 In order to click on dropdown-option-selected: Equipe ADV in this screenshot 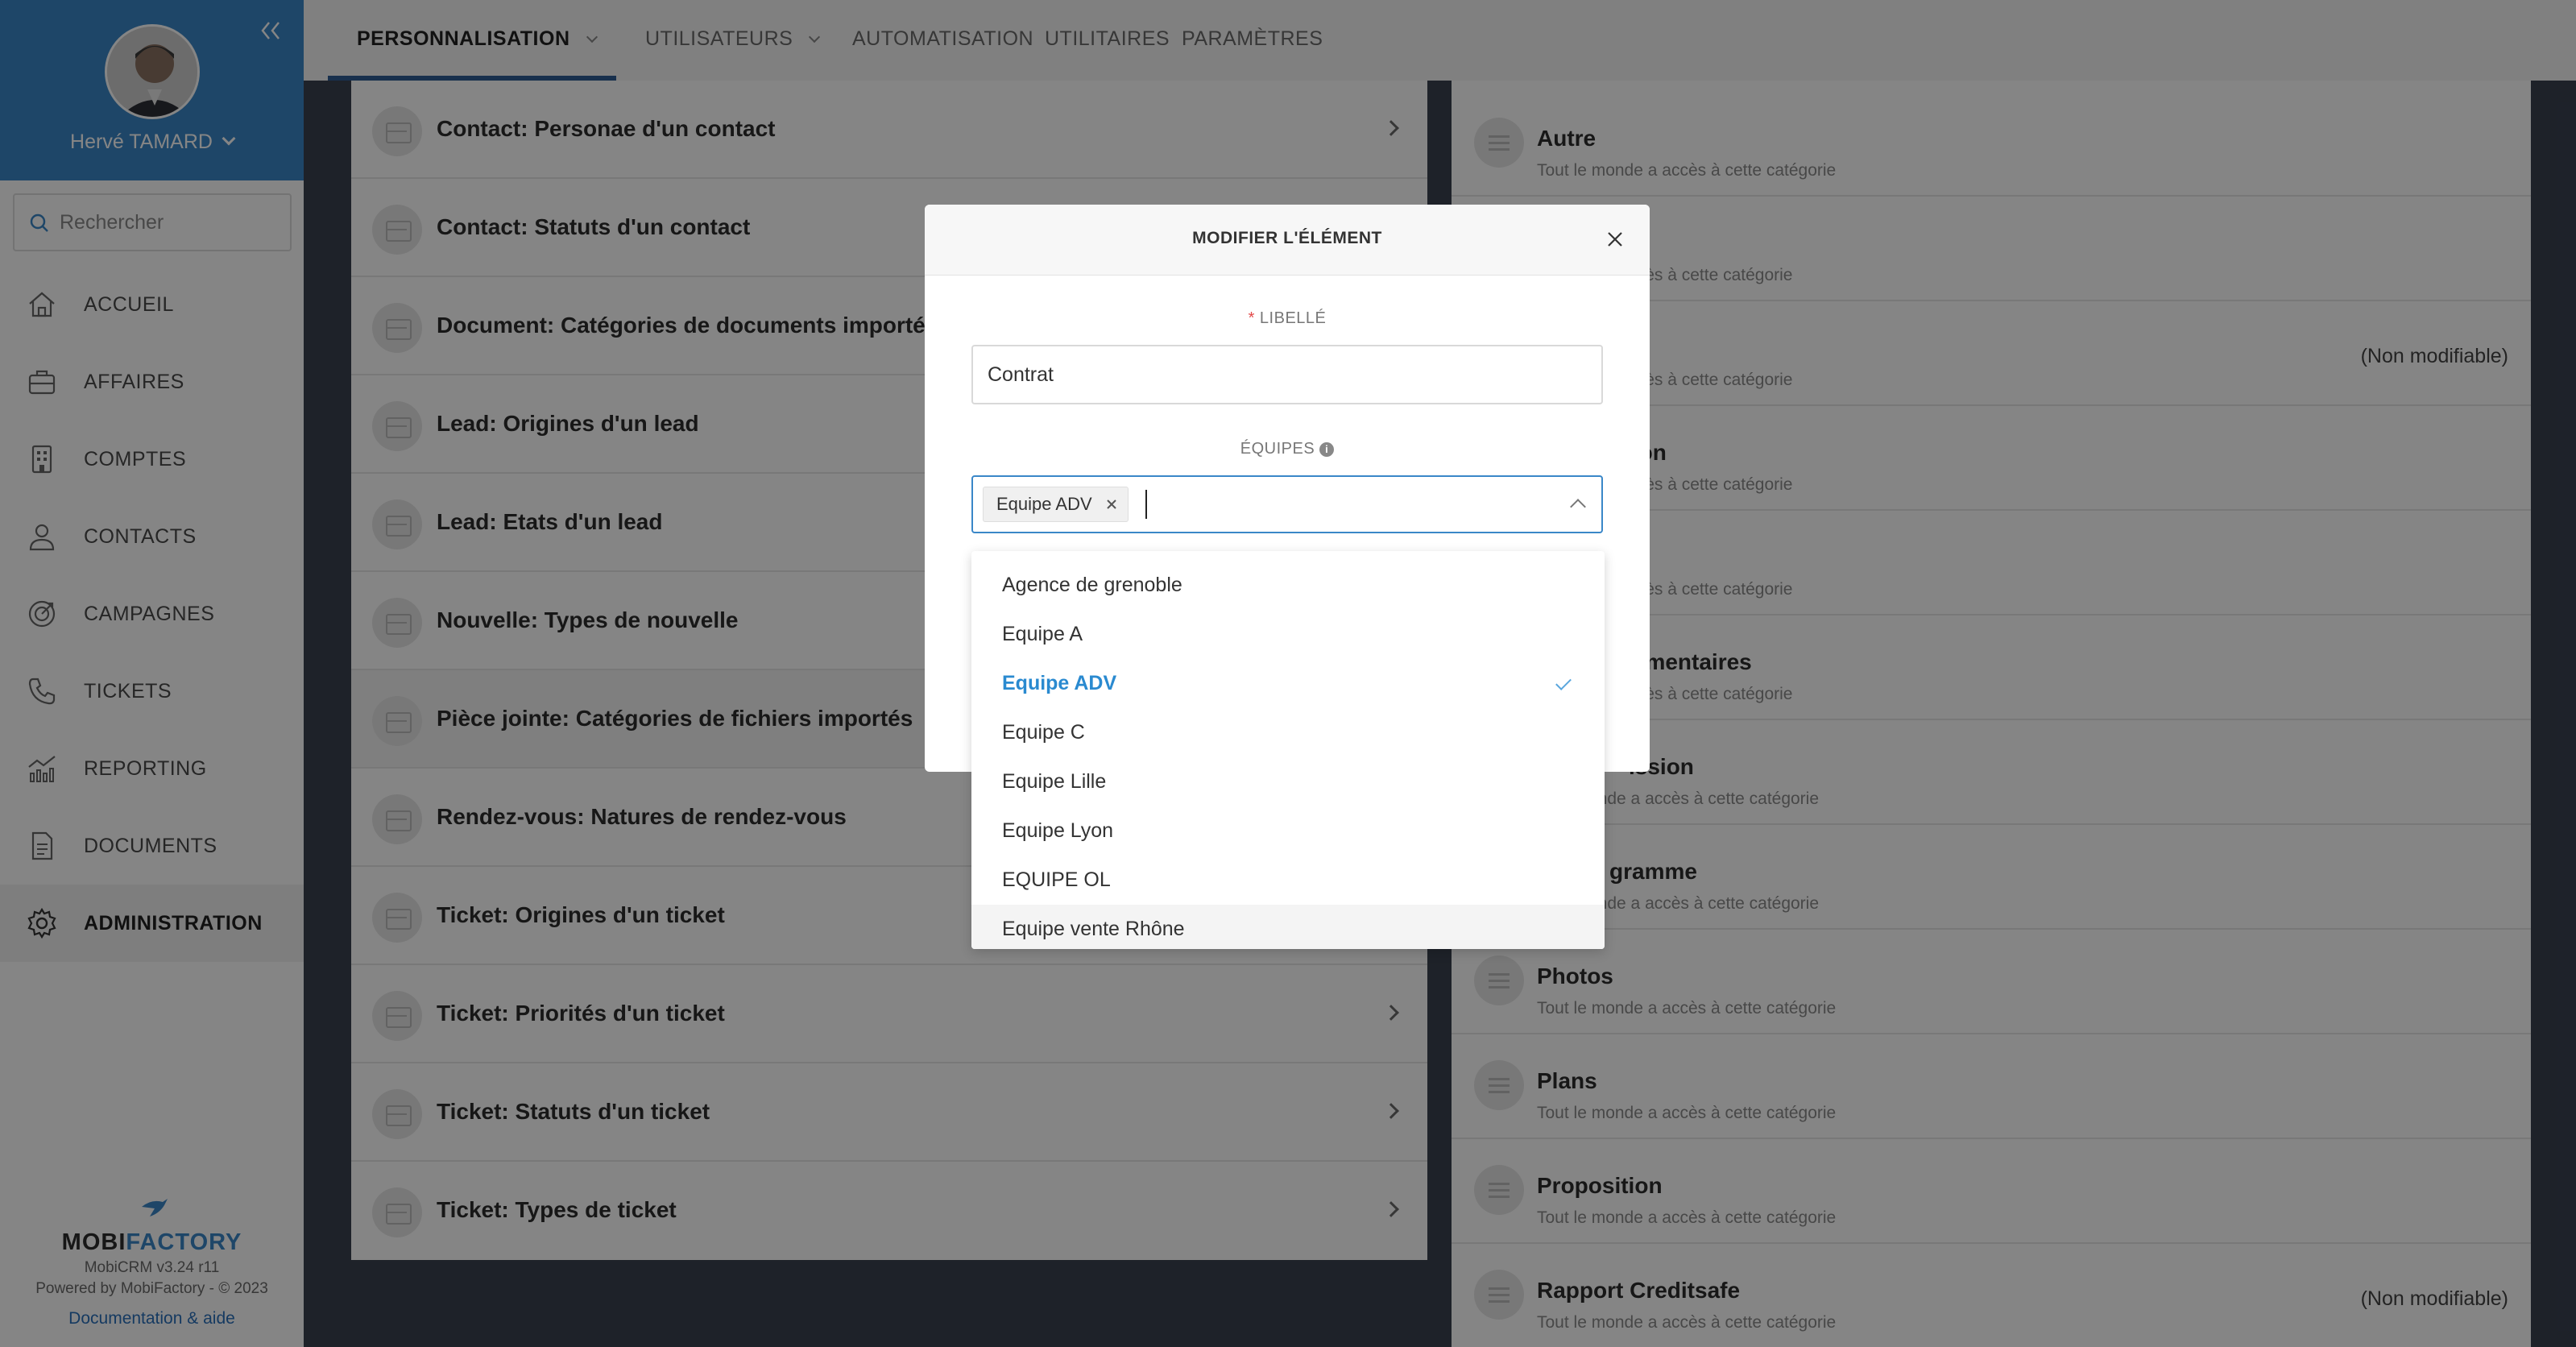, I will do `click(1288, 684)`.